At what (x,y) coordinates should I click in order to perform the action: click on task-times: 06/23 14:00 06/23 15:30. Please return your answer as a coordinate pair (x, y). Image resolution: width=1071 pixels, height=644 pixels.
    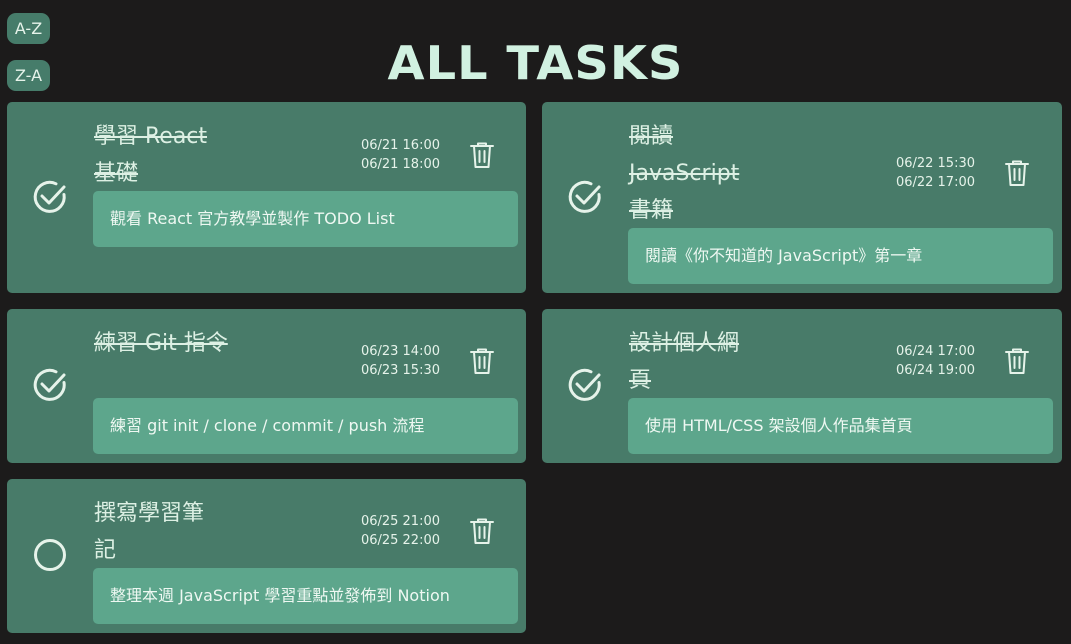
    Looking at the image, I should click on (382, 361).